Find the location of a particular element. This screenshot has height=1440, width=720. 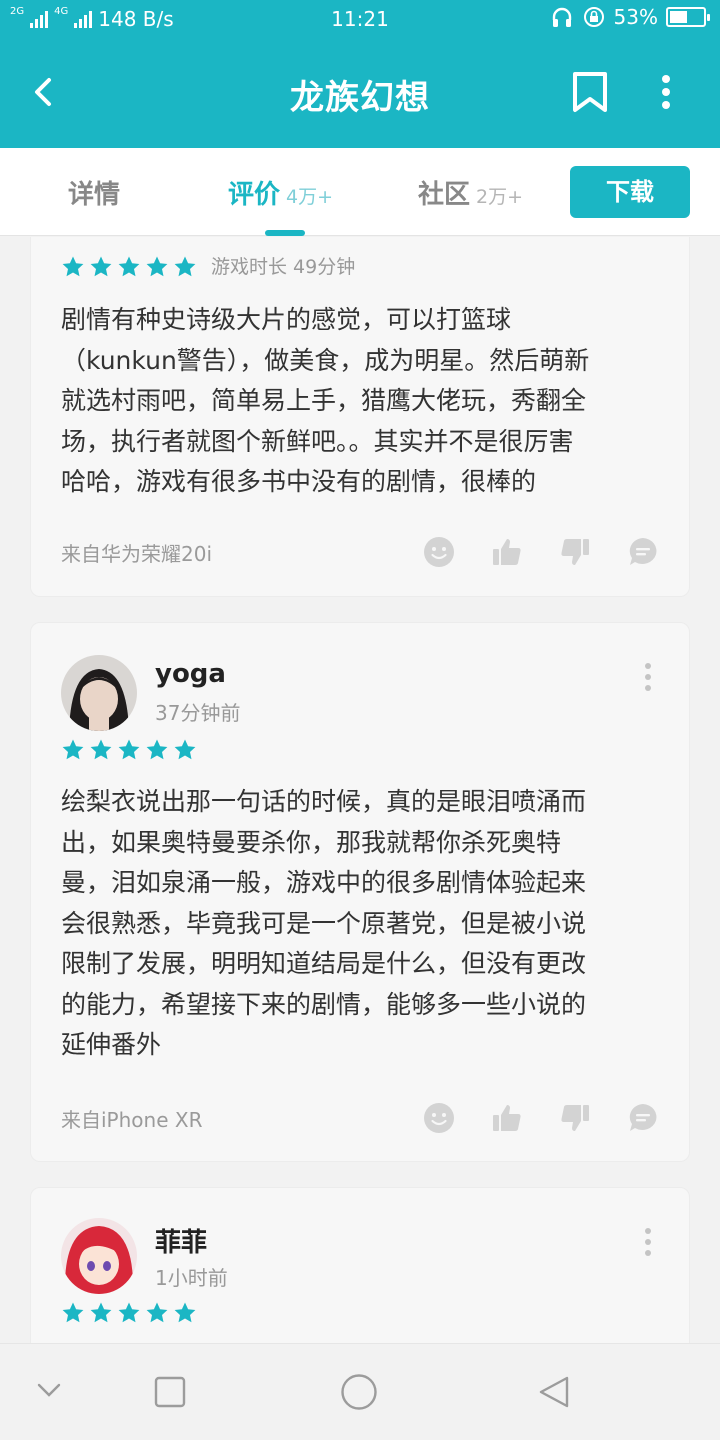

system-nav-bar is located at coordinates (360, 1391).